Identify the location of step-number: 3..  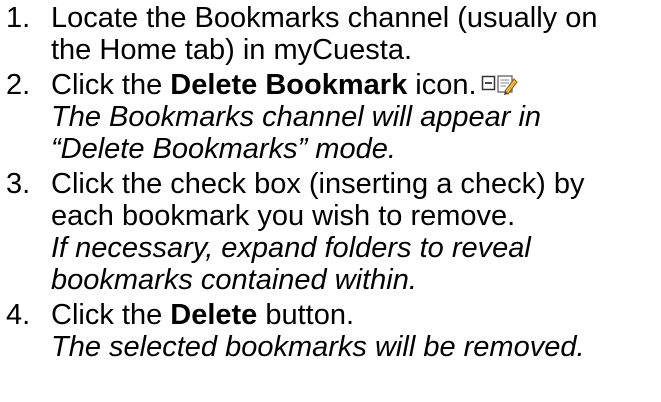
(18, 184).